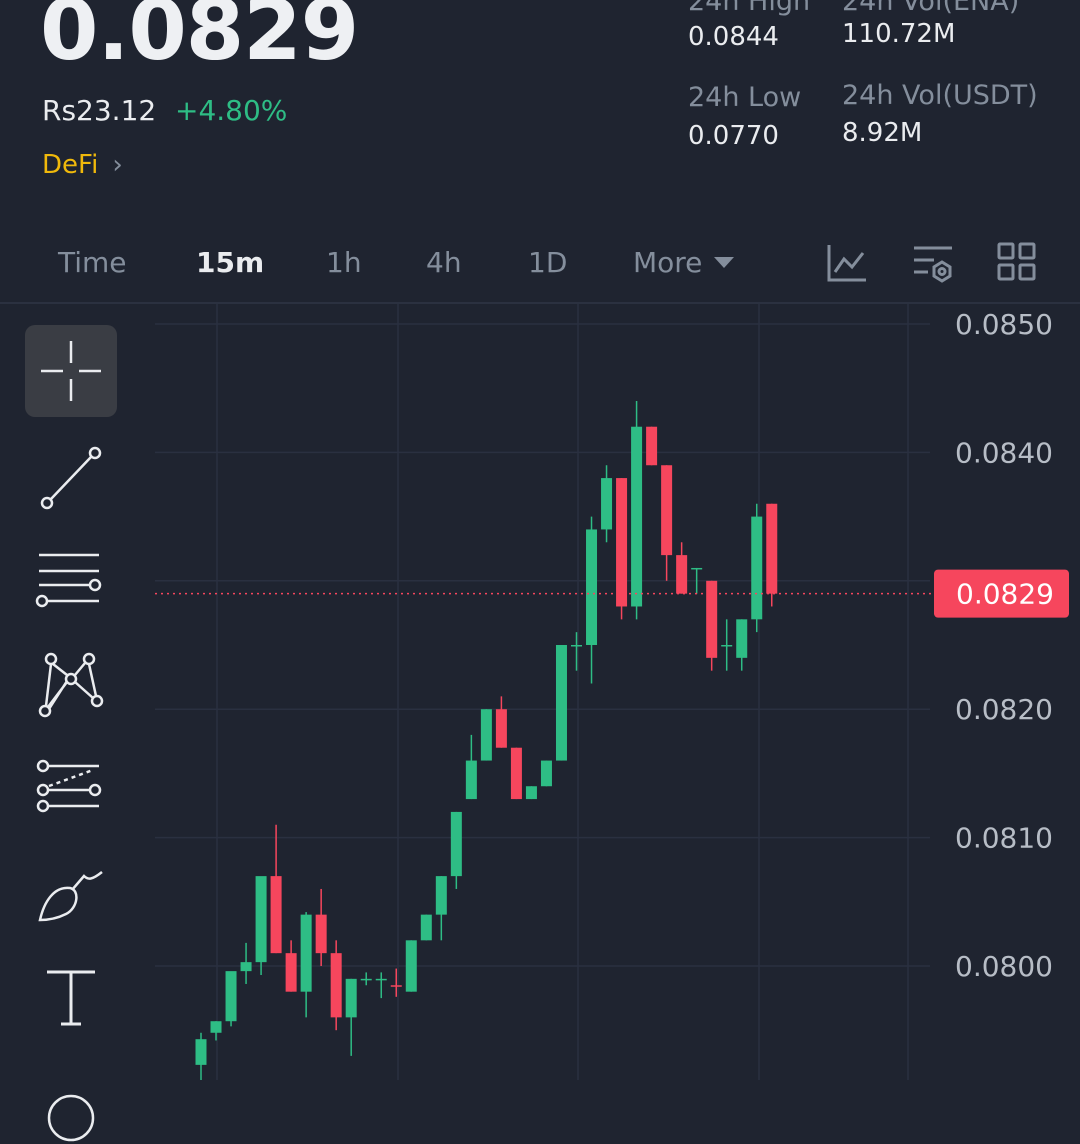 Image resolution: width=1080 pixels, height=1144 pixels. I want to click on more-tools-icon, so click(71, 1118).